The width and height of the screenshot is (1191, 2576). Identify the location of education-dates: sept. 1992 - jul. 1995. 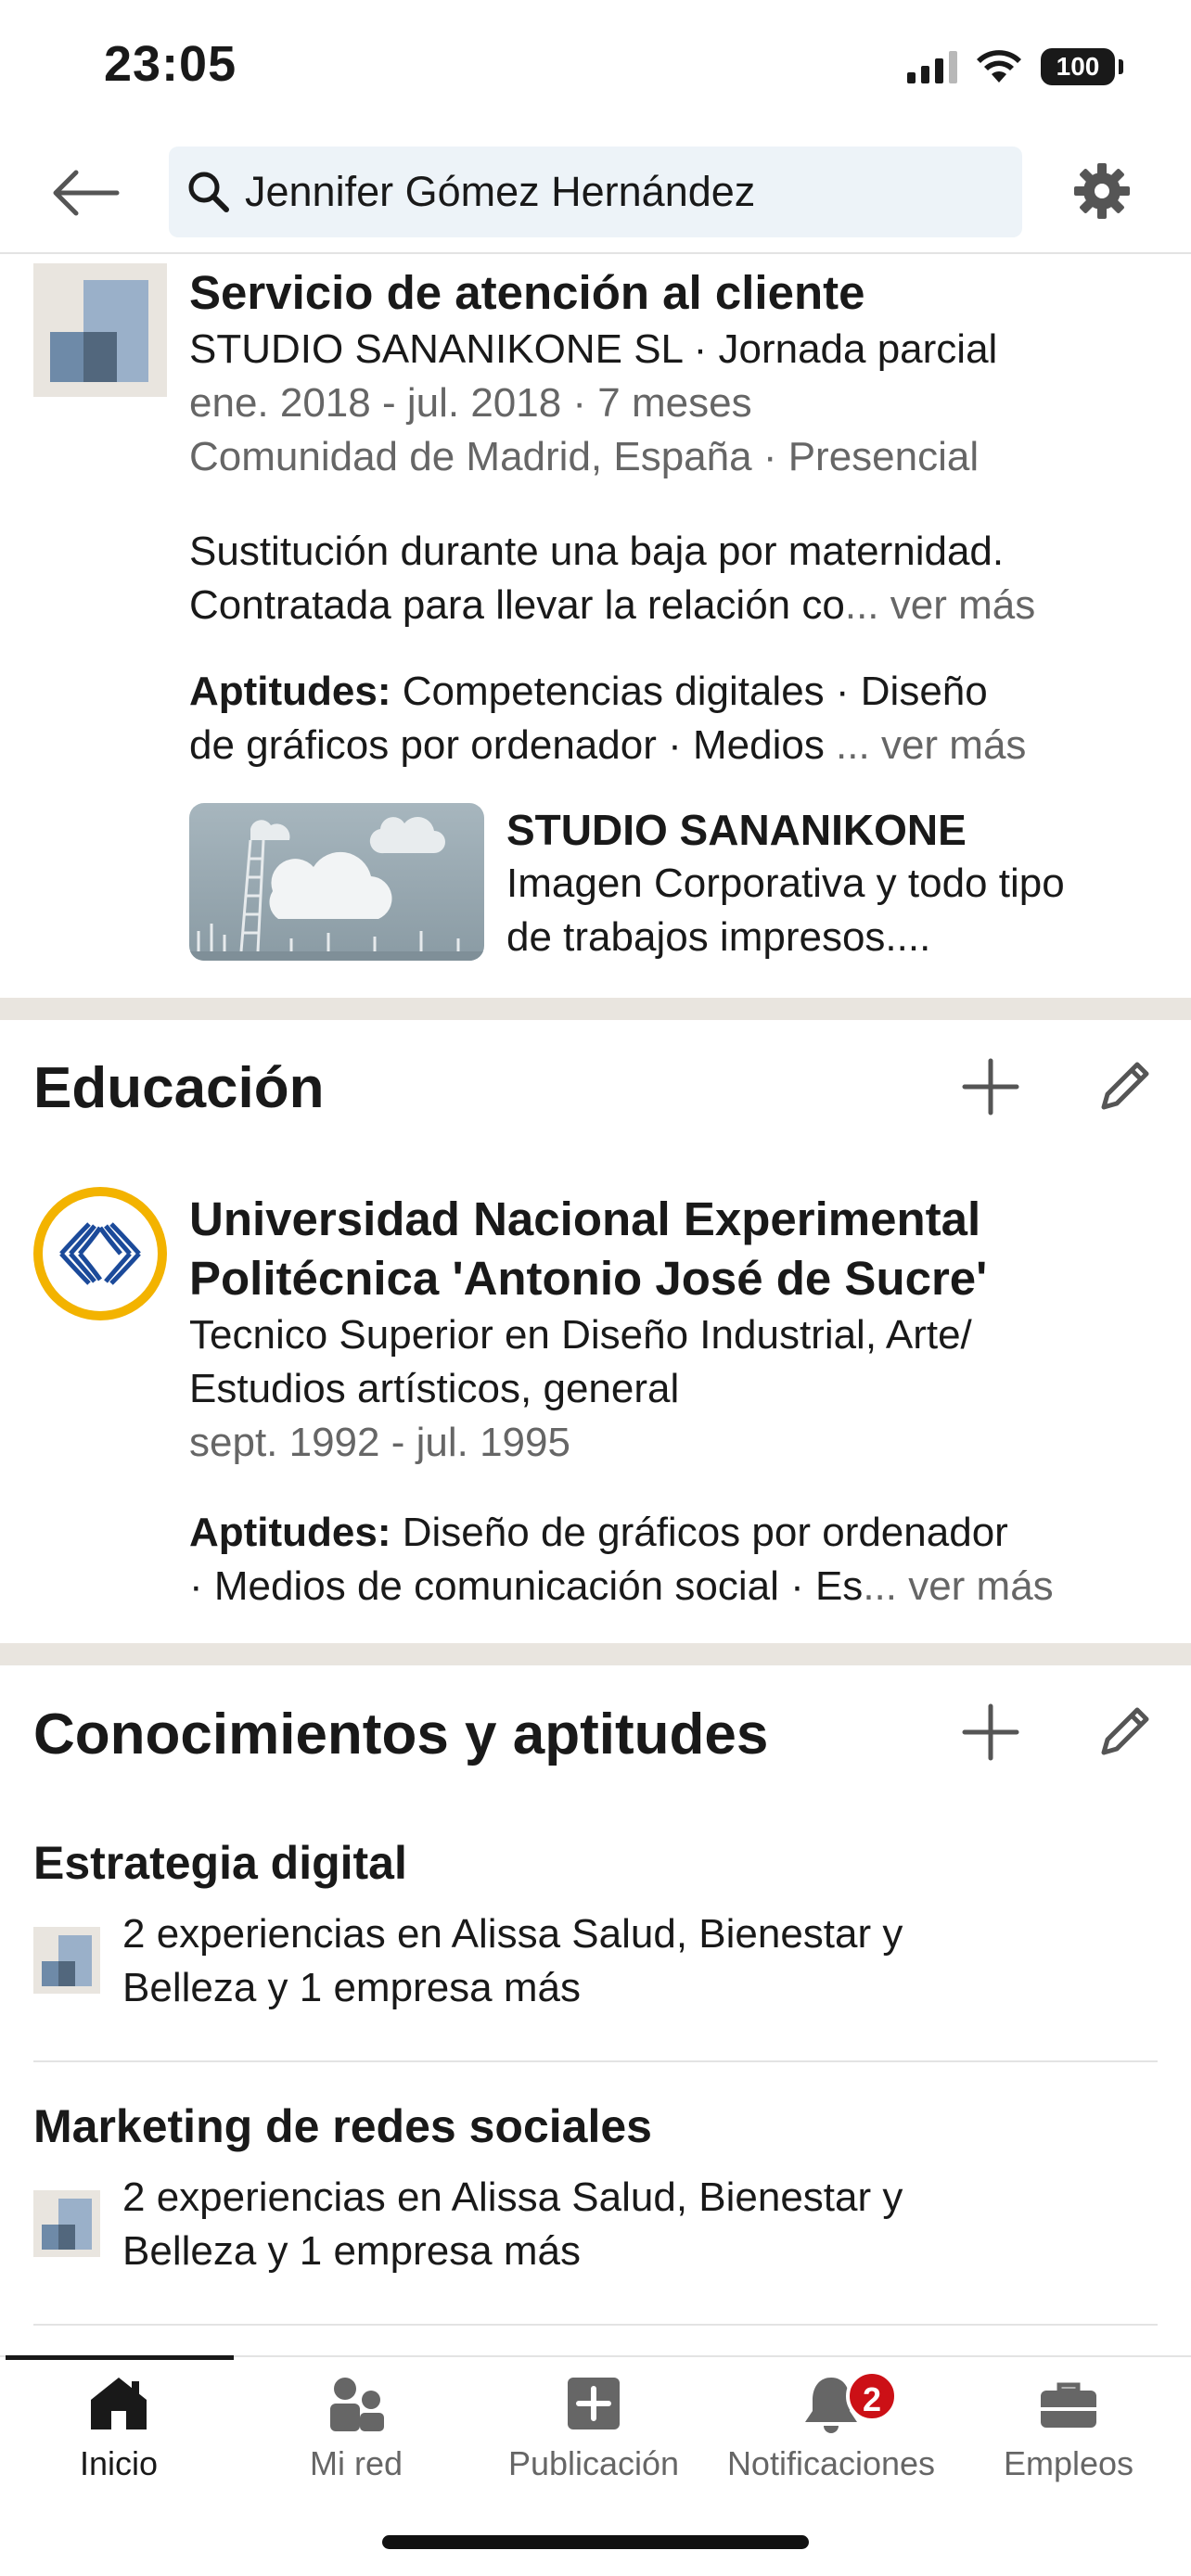
(379, 1443).